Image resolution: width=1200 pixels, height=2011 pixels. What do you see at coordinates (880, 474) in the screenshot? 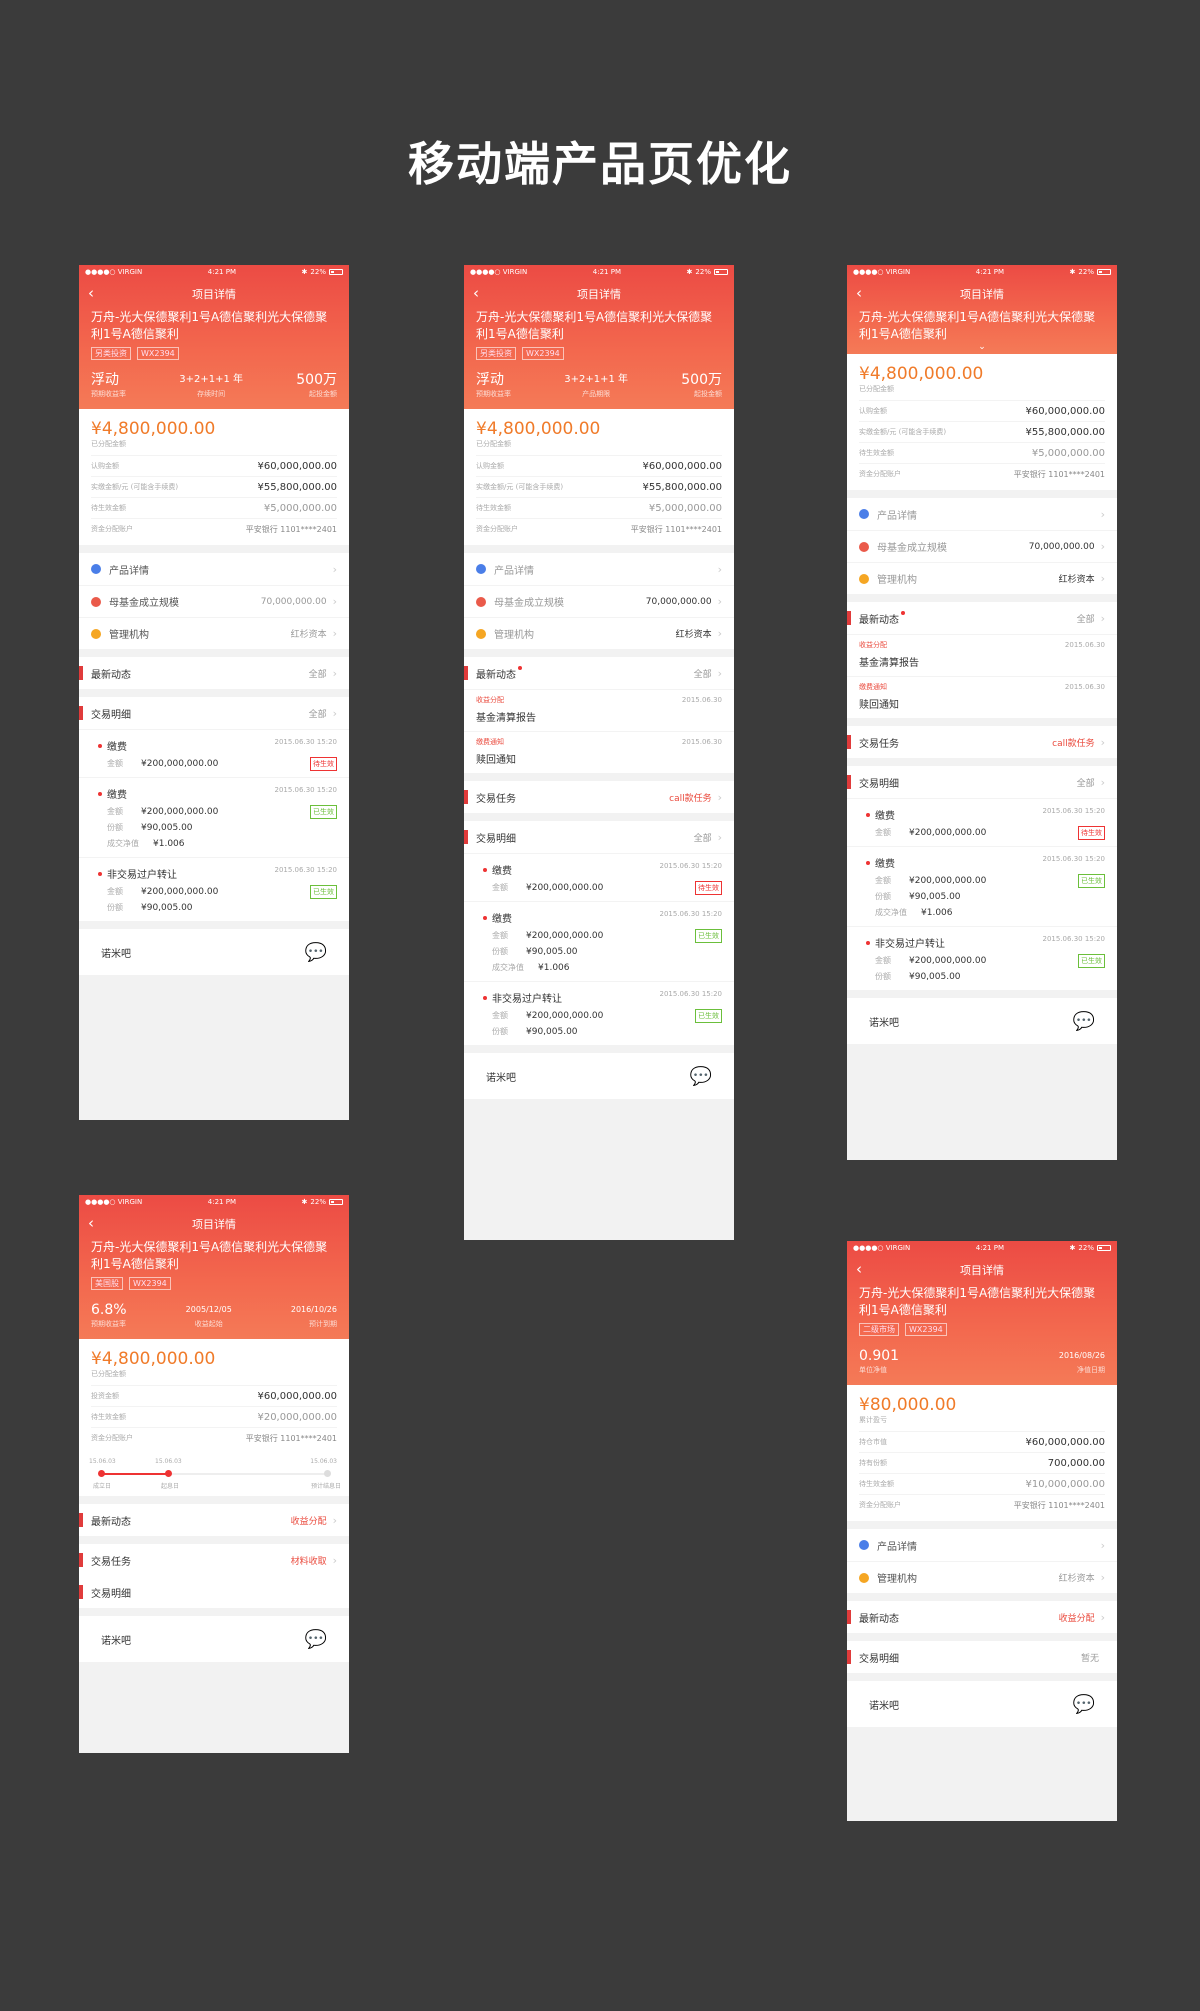
I see `kv-label: 资金分配账户` at bounding box center [880, 474].